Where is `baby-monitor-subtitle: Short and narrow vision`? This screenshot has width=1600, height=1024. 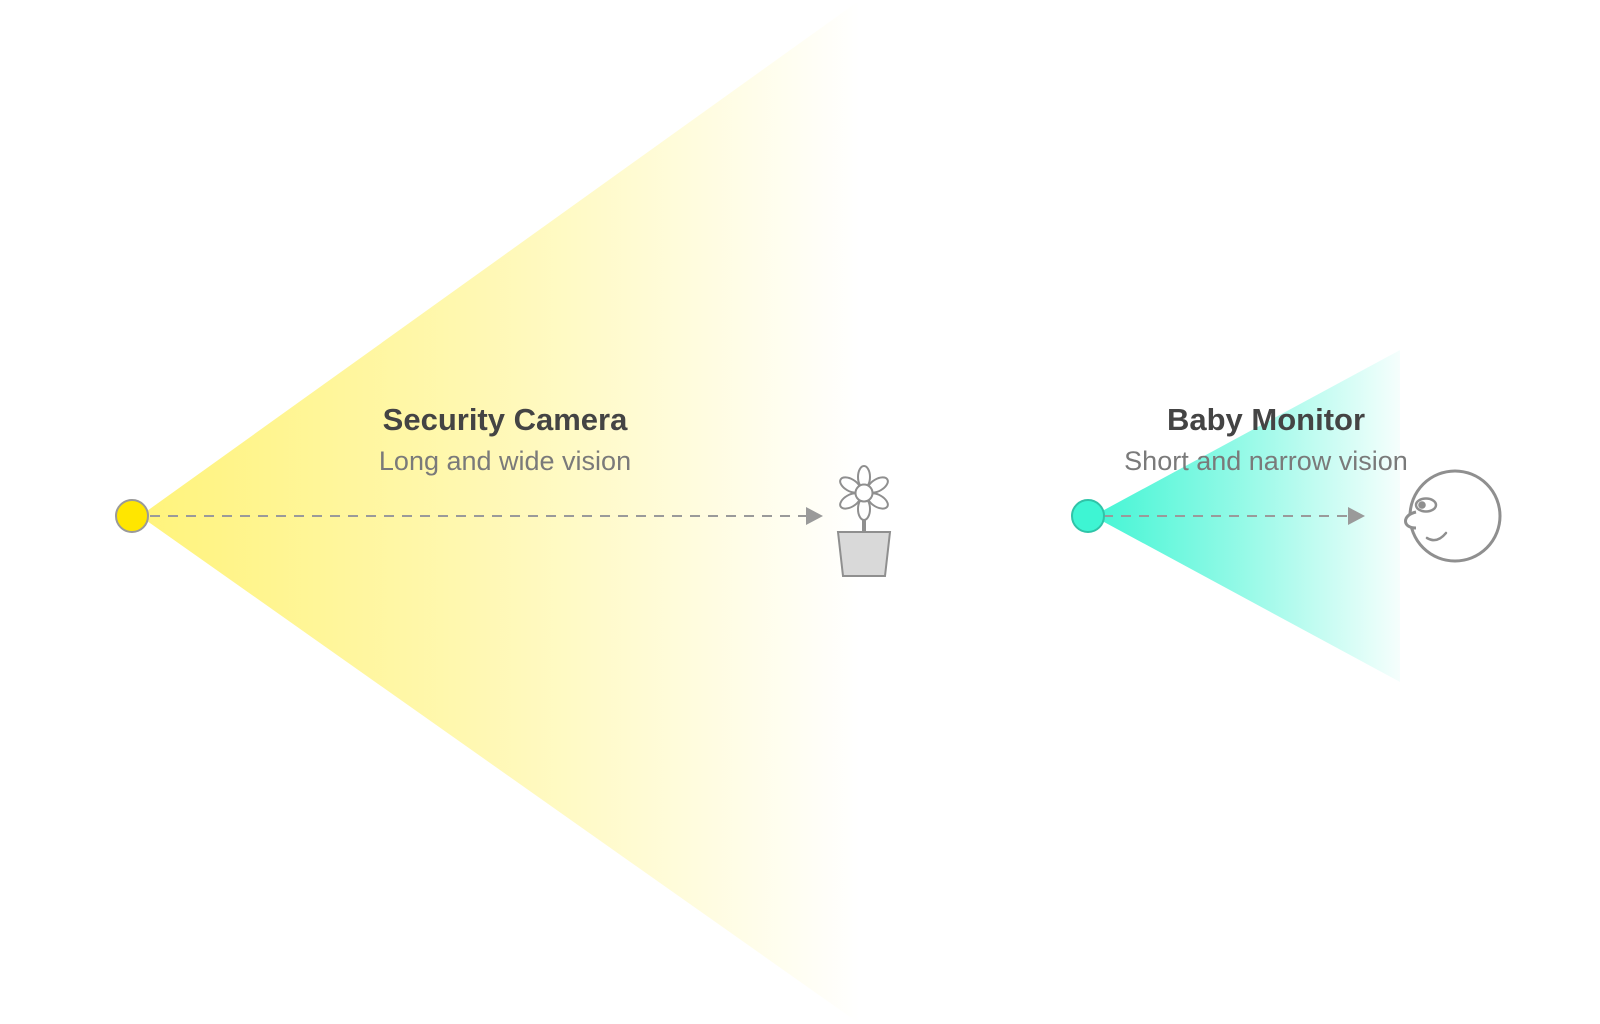 baby-monitor-subtitle: Short and narrow vision is located at coordinates (1266, 461).